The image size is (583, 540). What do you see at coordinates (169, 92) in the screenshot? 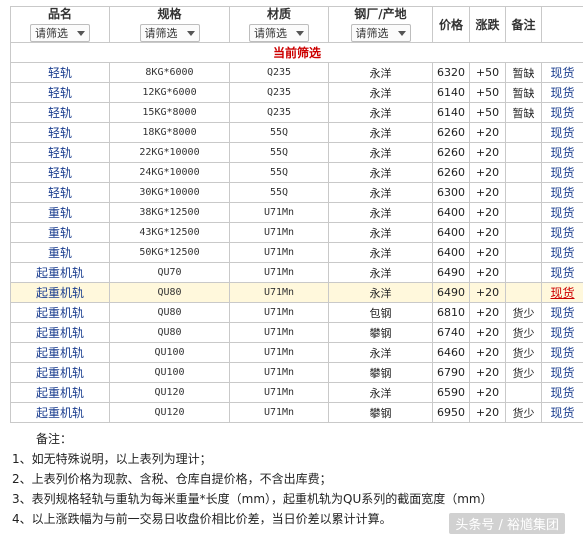
I see `spec-cell: 12KG*6000` at bounding box center [169, 92].